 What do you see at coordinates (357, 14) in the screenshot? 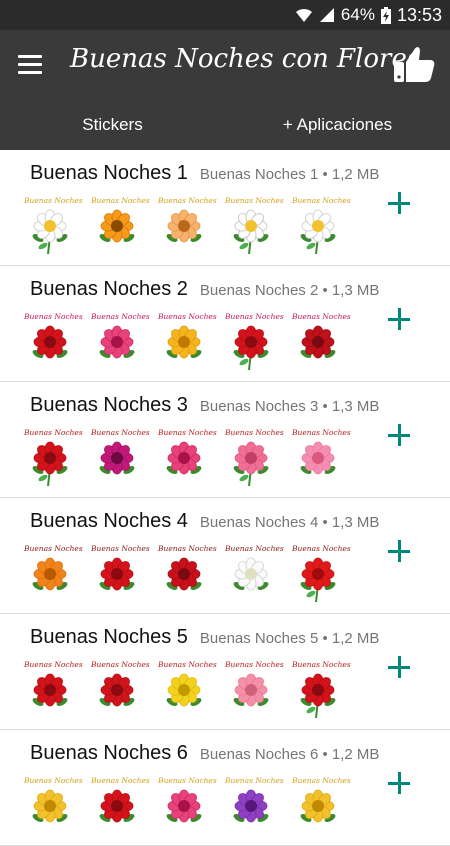
I see `battery-percent: 64%` at bounding box center [357, 14].